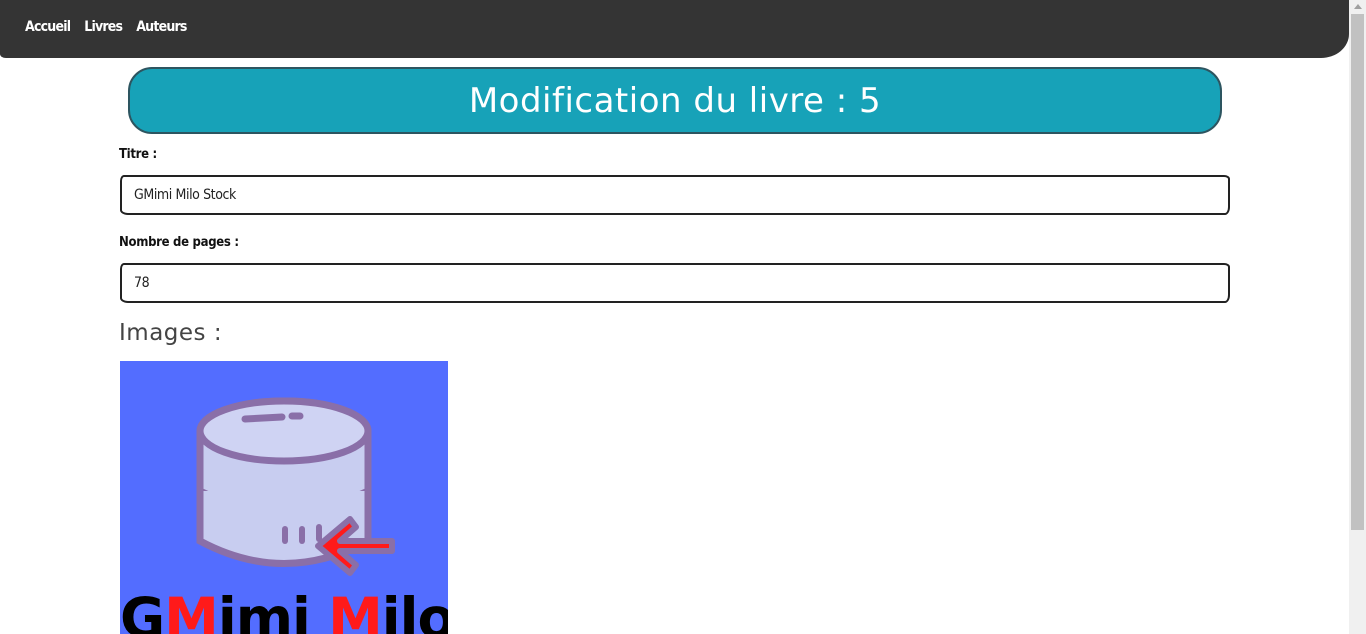 The height and width of the screenshot is (634, 1366). Describe the element at coordinates (1358, 6) in the screenshot. I see `scroll-up-arrow-icon` at that location.